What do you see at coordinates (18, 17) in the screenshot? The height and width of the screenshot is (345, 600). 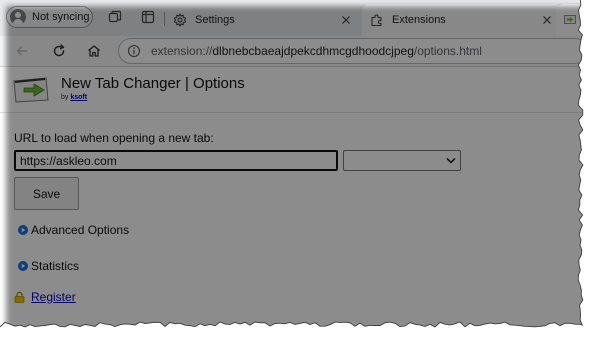 I see `avatar` at bounding box center [18, 17].